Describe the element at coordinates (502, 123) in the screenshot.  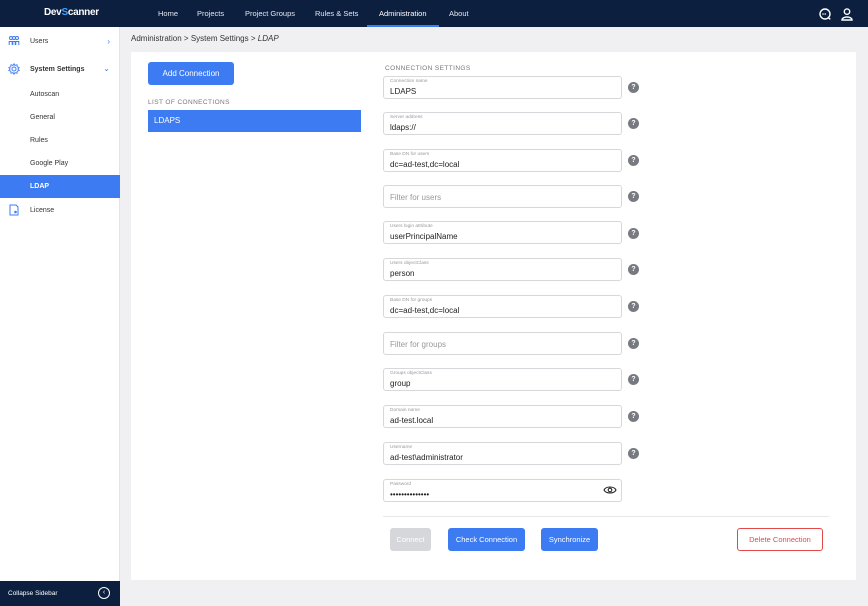
I see `server-address-field: Server address ldaps://` at that location.